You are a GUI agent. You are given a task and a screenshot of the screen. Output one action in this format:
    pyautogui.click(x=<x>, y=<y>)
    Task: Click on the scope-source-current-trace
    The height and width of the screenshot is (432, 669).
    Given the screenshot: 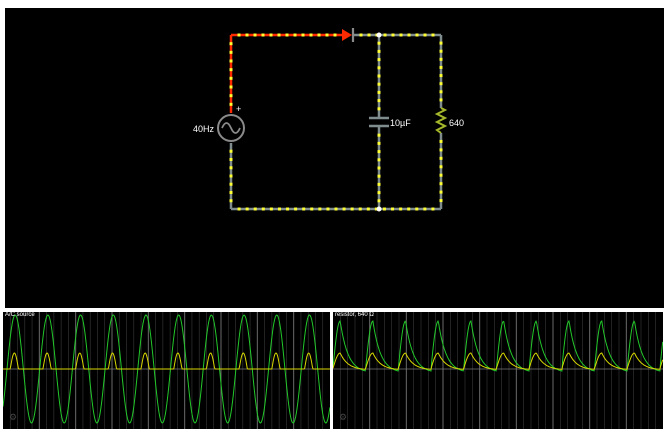 What is the action you would take?
    pyautogui.click(x=166, y=361)
    